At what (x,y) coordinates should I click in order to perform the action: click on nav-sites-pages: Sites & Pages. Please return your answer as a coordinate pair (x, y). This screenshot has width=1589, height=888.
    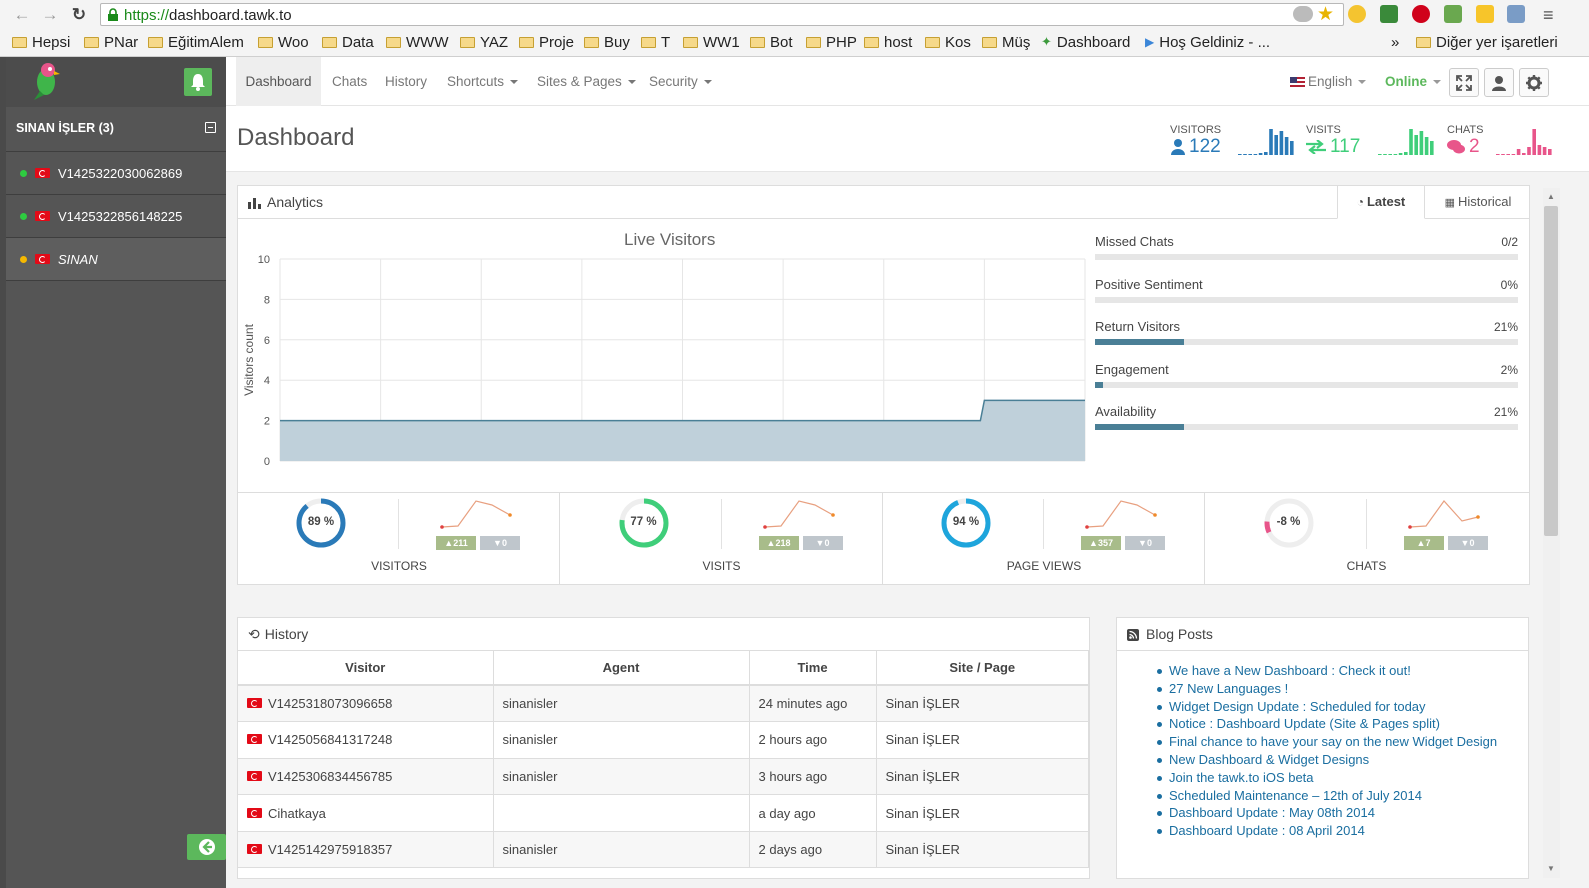
    Looking at the image, I should click on (586, 81).